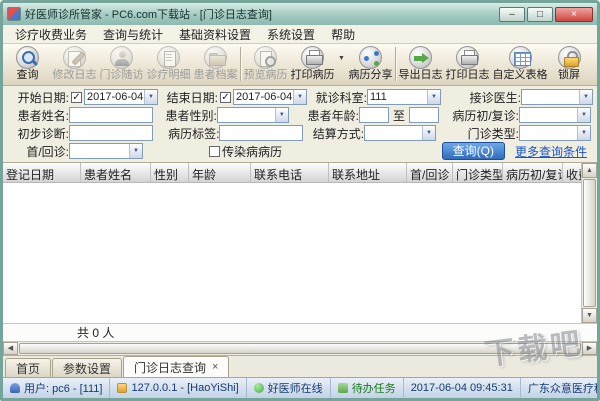 This screenshot has width=600, height=401. I want to click on toolbar-custom-table-button: 自定义表格, so click(520, 63).